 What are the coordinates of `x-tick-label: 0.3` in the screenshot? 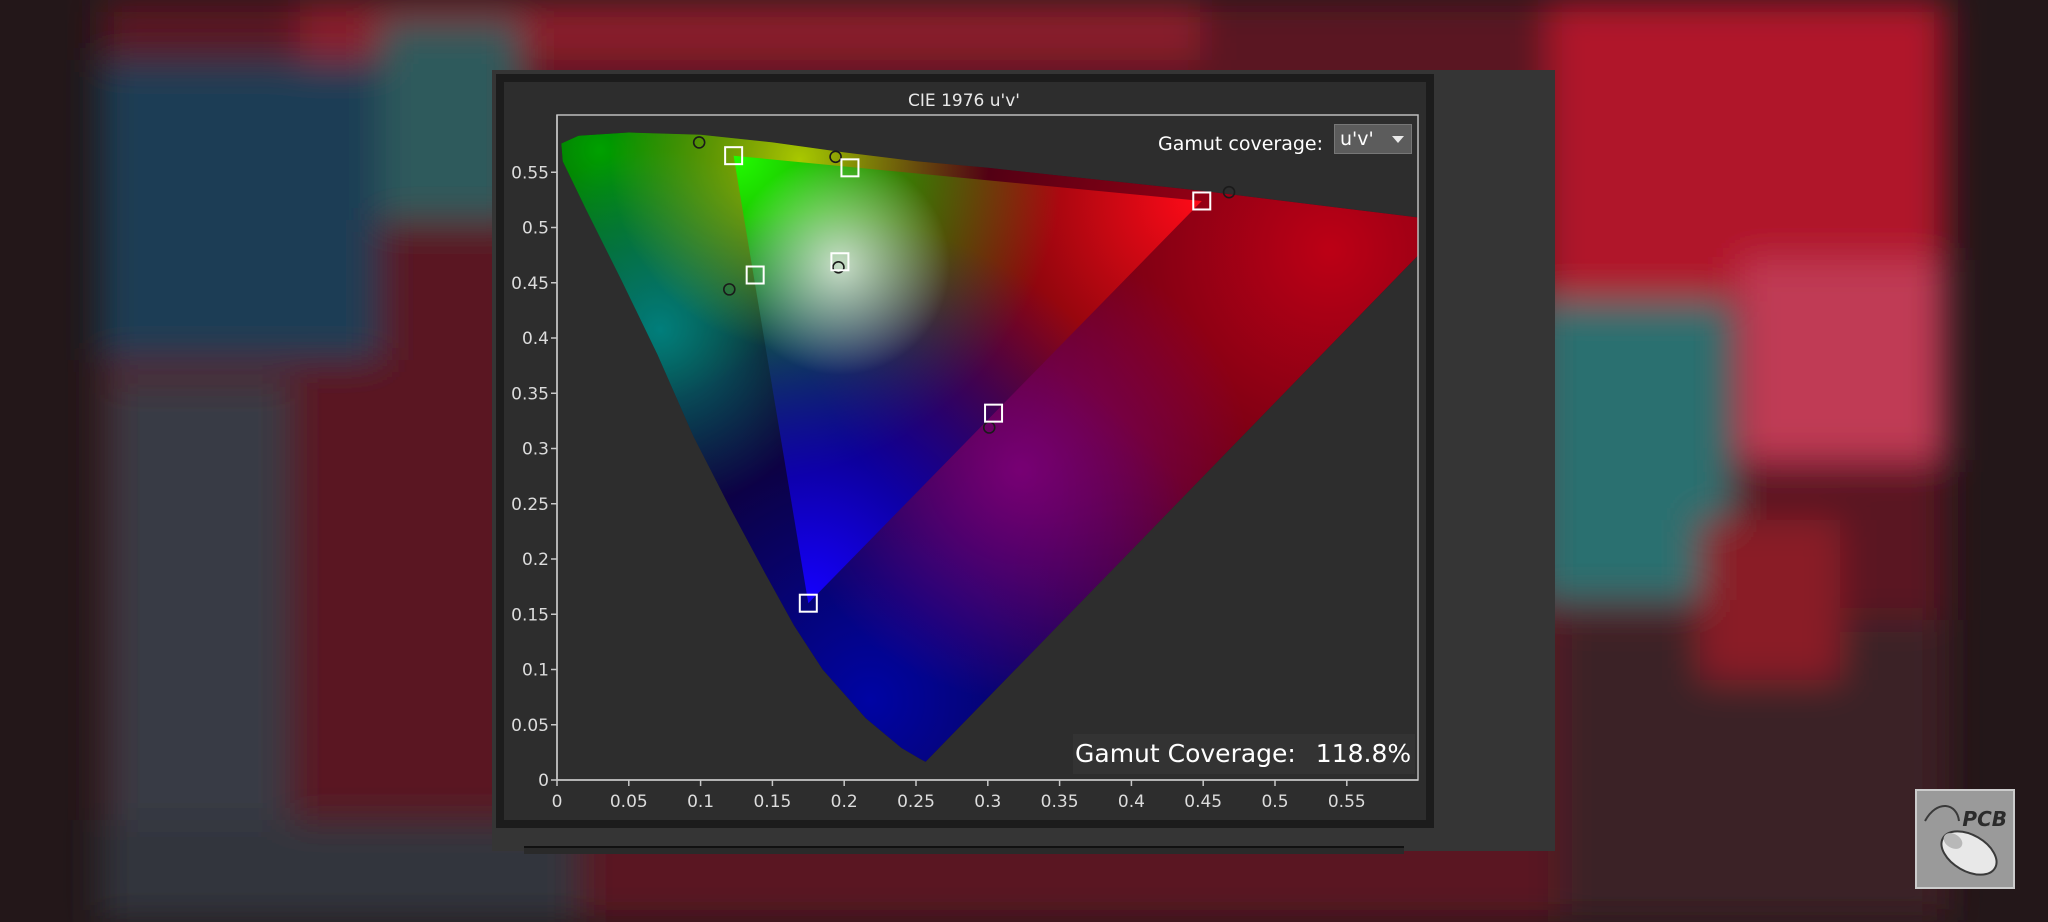 It's located at (987, 802).